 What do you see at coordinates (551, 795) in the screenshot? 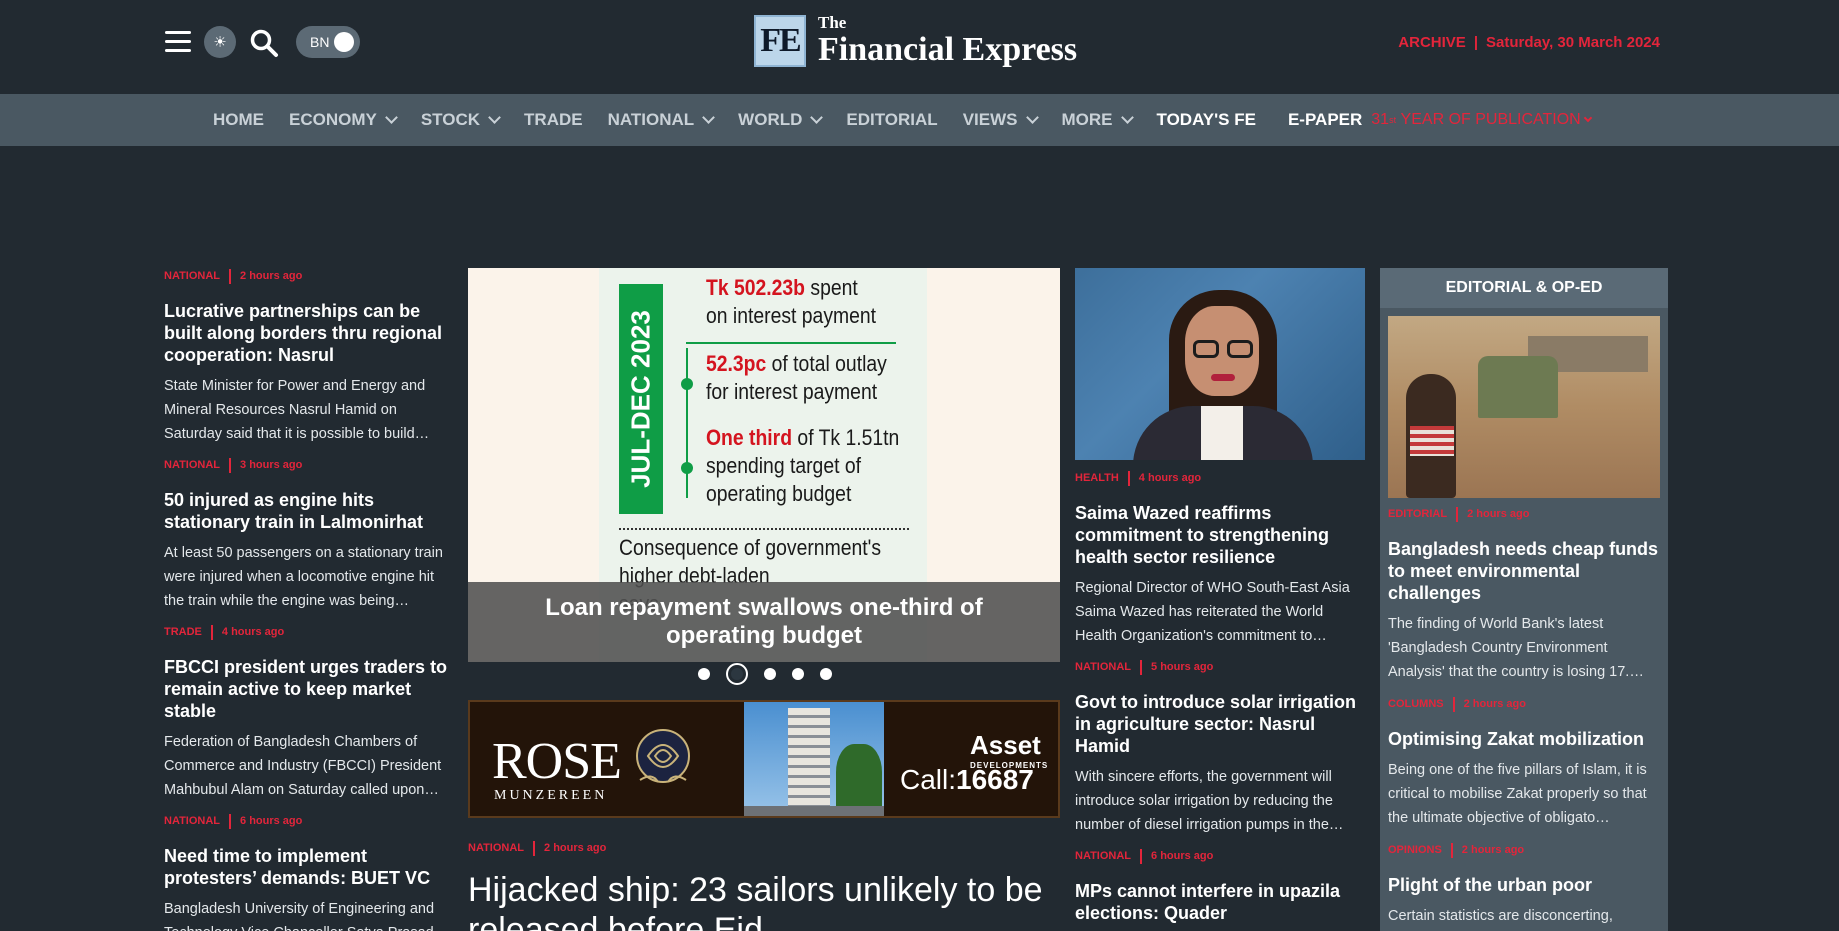
I see `ad-brand-sub: MUNZEREEN` at bounding box center [551, 795].